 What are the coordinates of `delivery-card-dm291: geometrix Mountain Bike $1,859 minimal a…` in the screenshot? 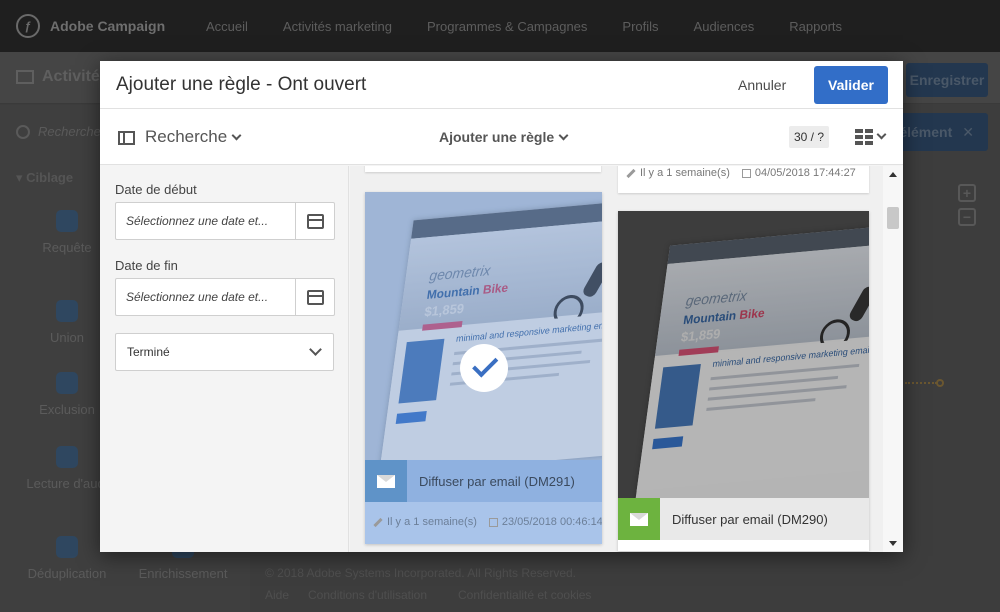 It's located at (483, 368).